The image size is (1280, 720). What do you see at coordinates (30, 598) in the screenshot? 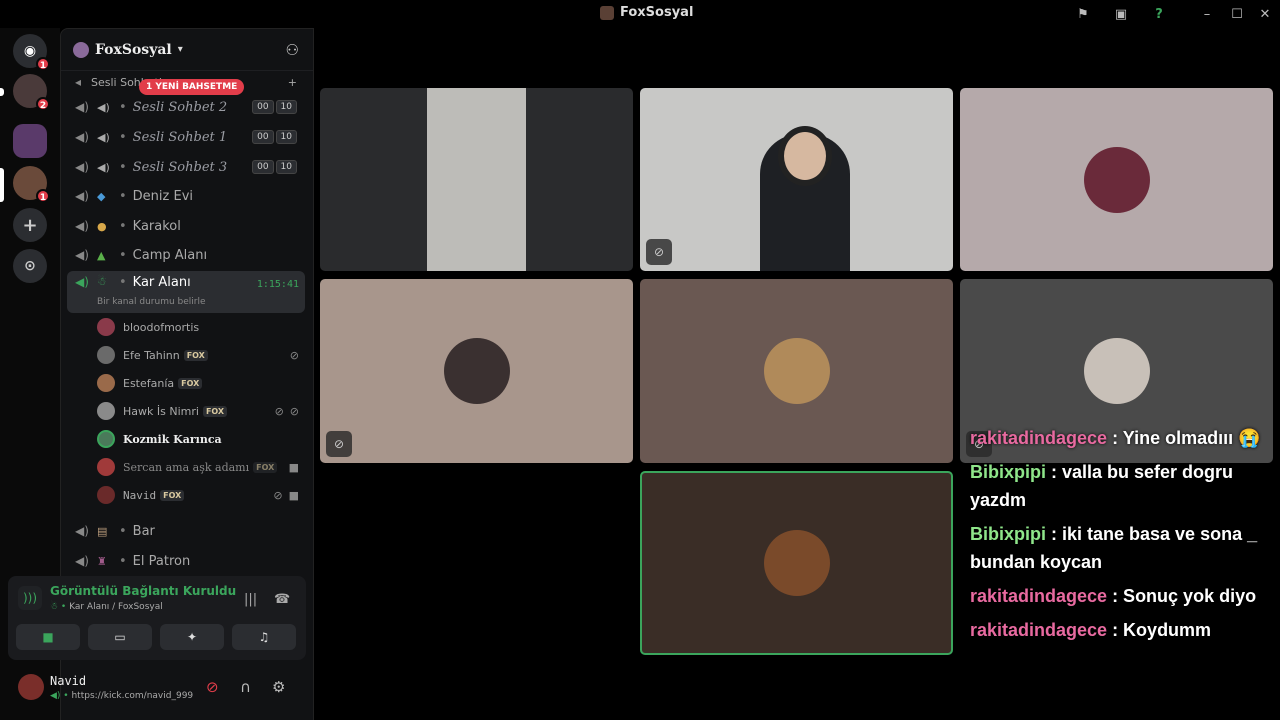
I see `signal-icon: )))` at bounding box center [30, 598].